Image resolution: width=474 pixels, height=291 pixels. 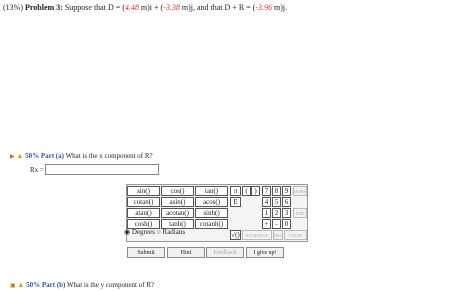 What do you see at coordinates (13, 286) in the screenshot?
I see `expand-icon: ▣` at bounding box center [13, 286].